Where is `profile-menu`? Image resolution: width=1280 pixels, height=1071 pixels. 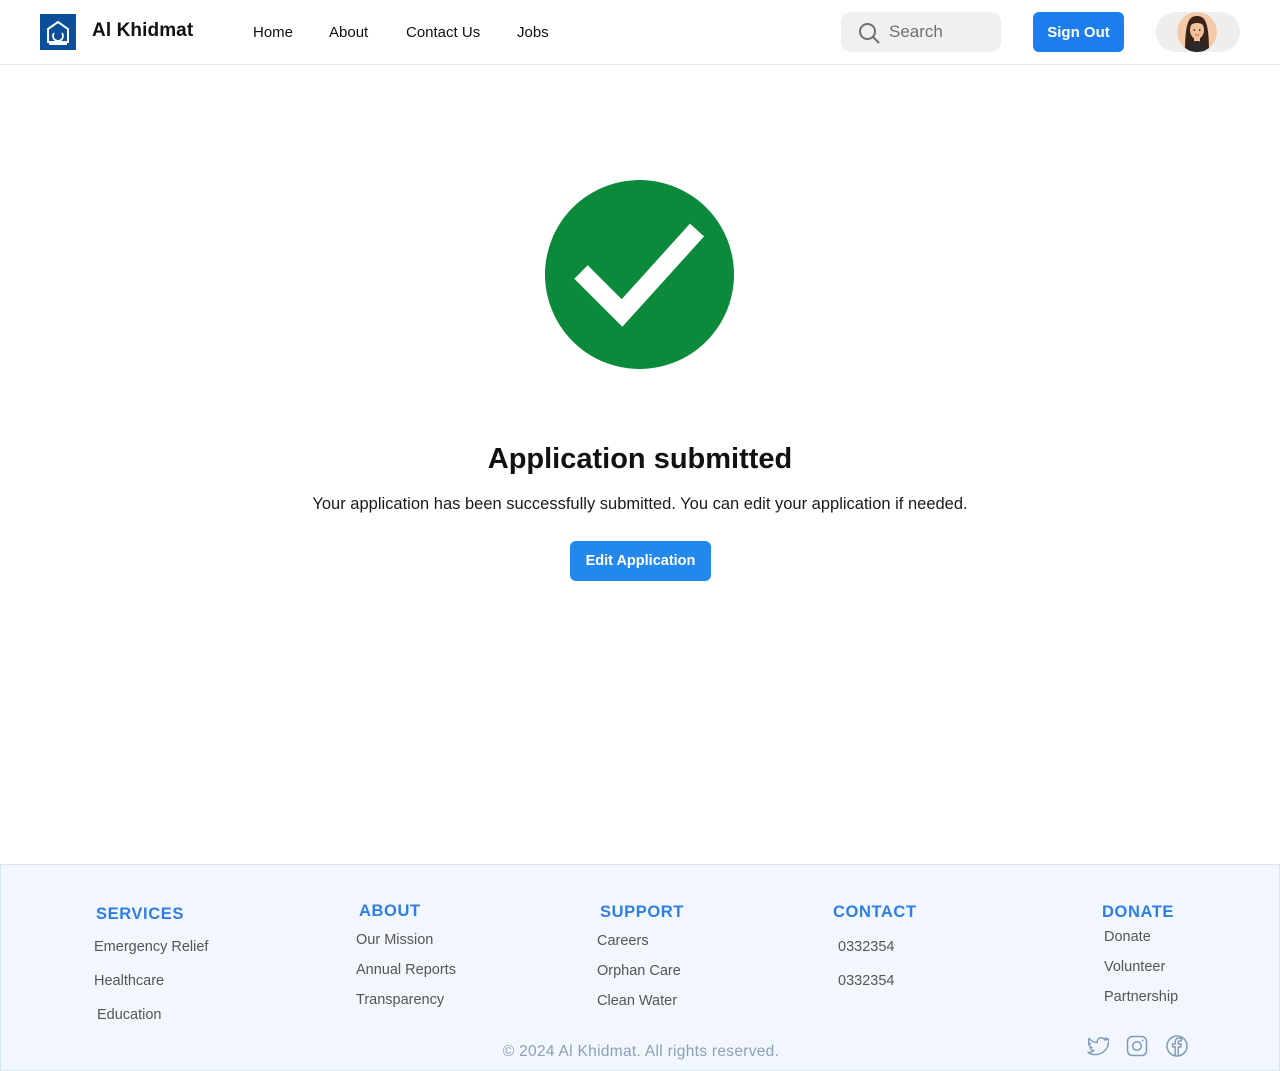
profile-menu is located at coordinates (1198, 32).